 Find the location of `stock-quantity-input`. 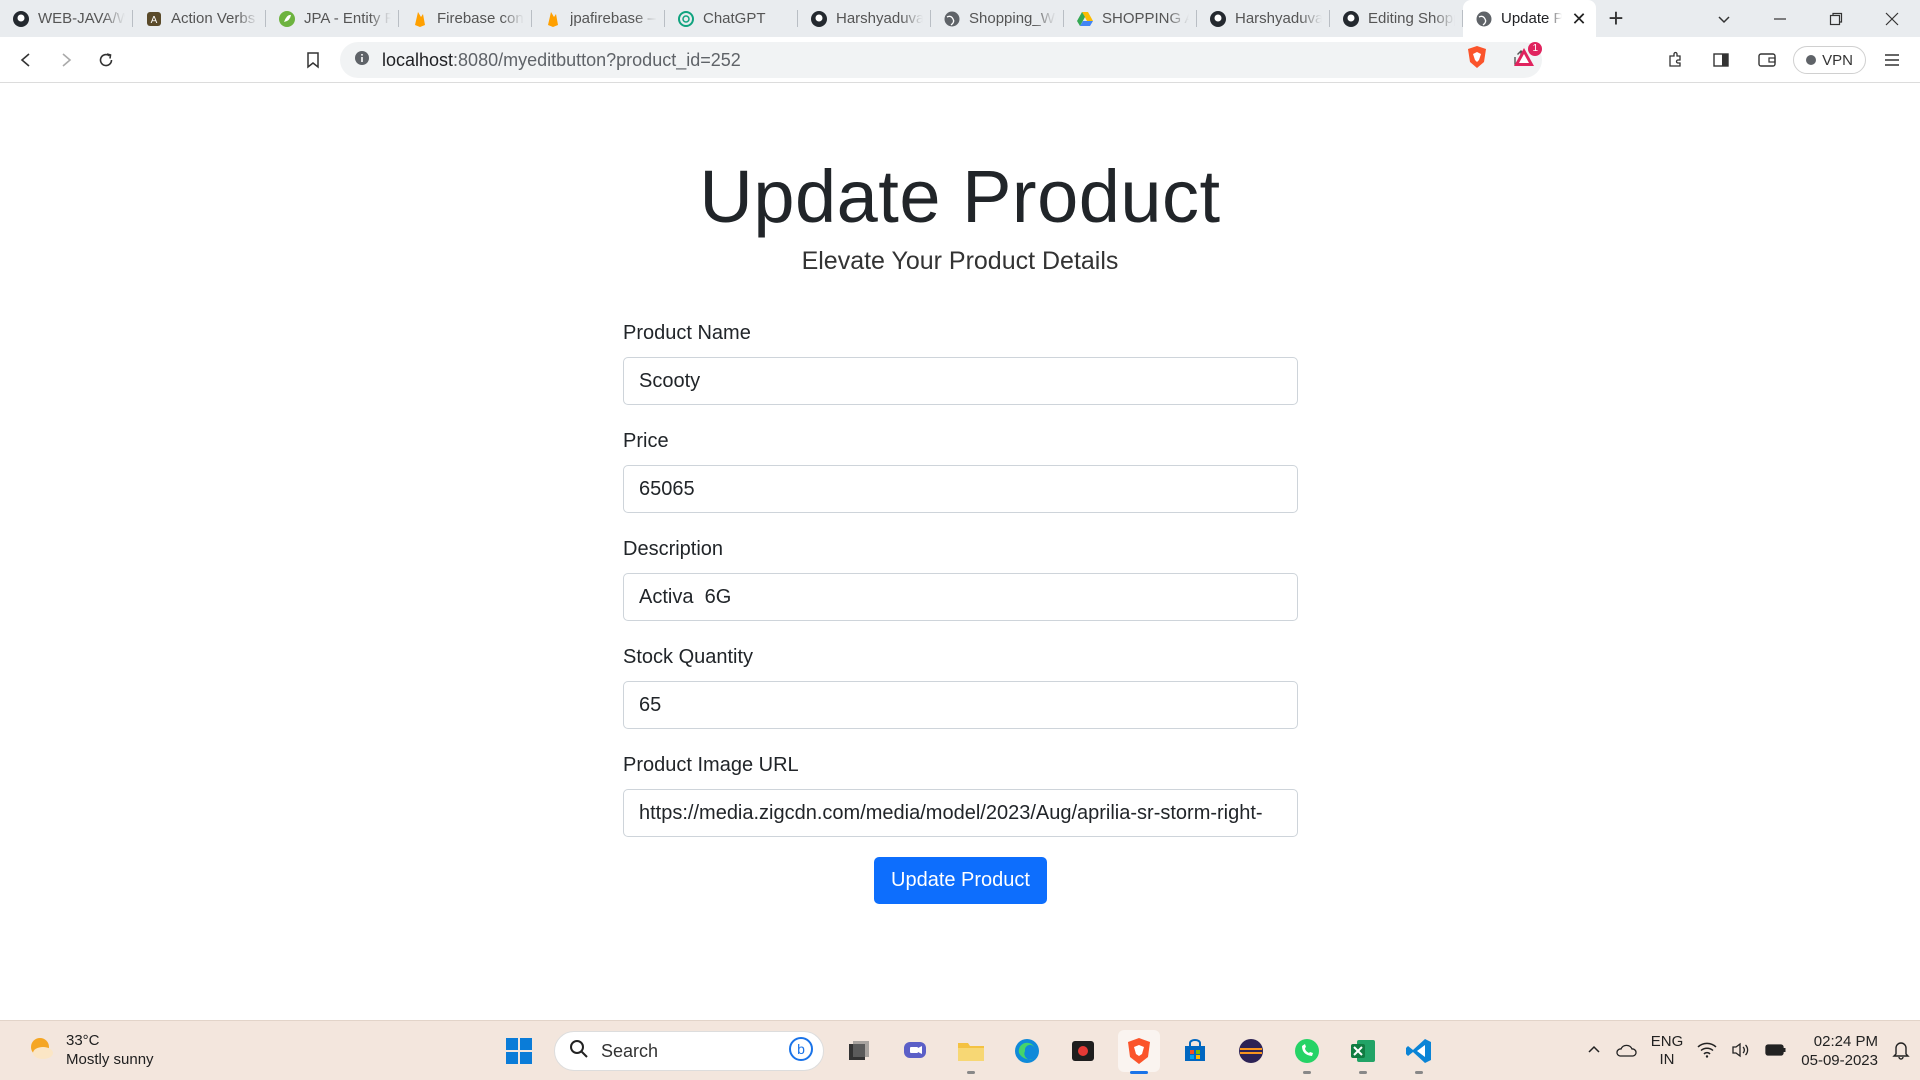

stock-quantity-input is located at coordinates (960, 705).